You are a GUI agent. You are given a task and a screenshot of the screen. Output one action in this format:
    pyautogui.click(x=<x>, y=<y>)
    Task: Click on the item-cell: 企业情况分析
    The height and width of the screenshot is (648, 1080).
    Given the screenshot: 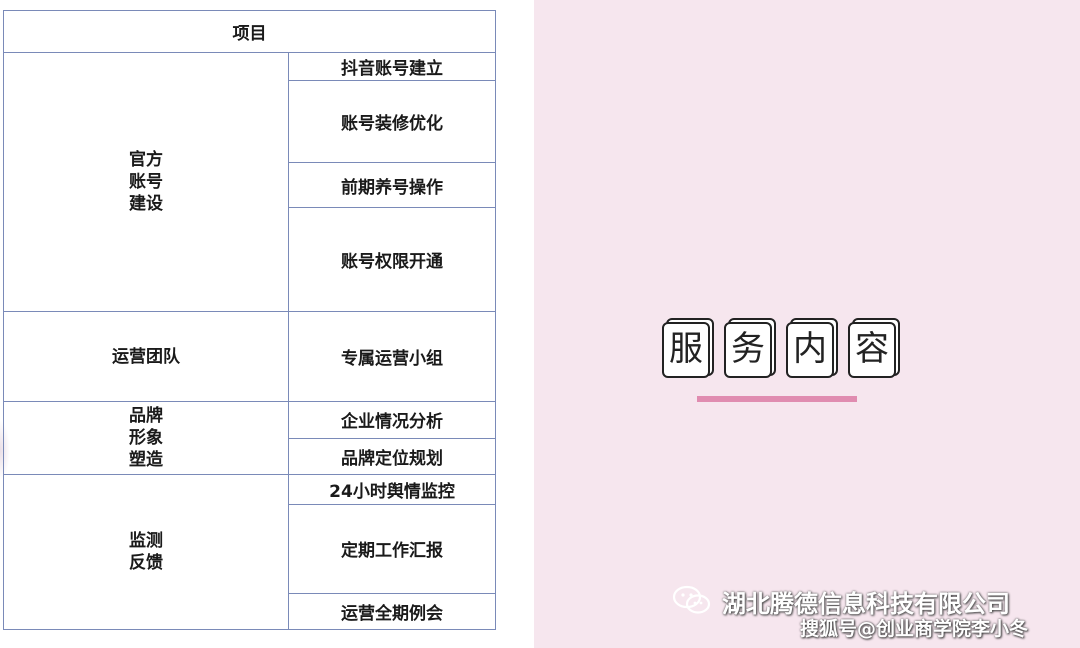 What is the action you would take?
    pyautogui.click(x=392, y=419)
    